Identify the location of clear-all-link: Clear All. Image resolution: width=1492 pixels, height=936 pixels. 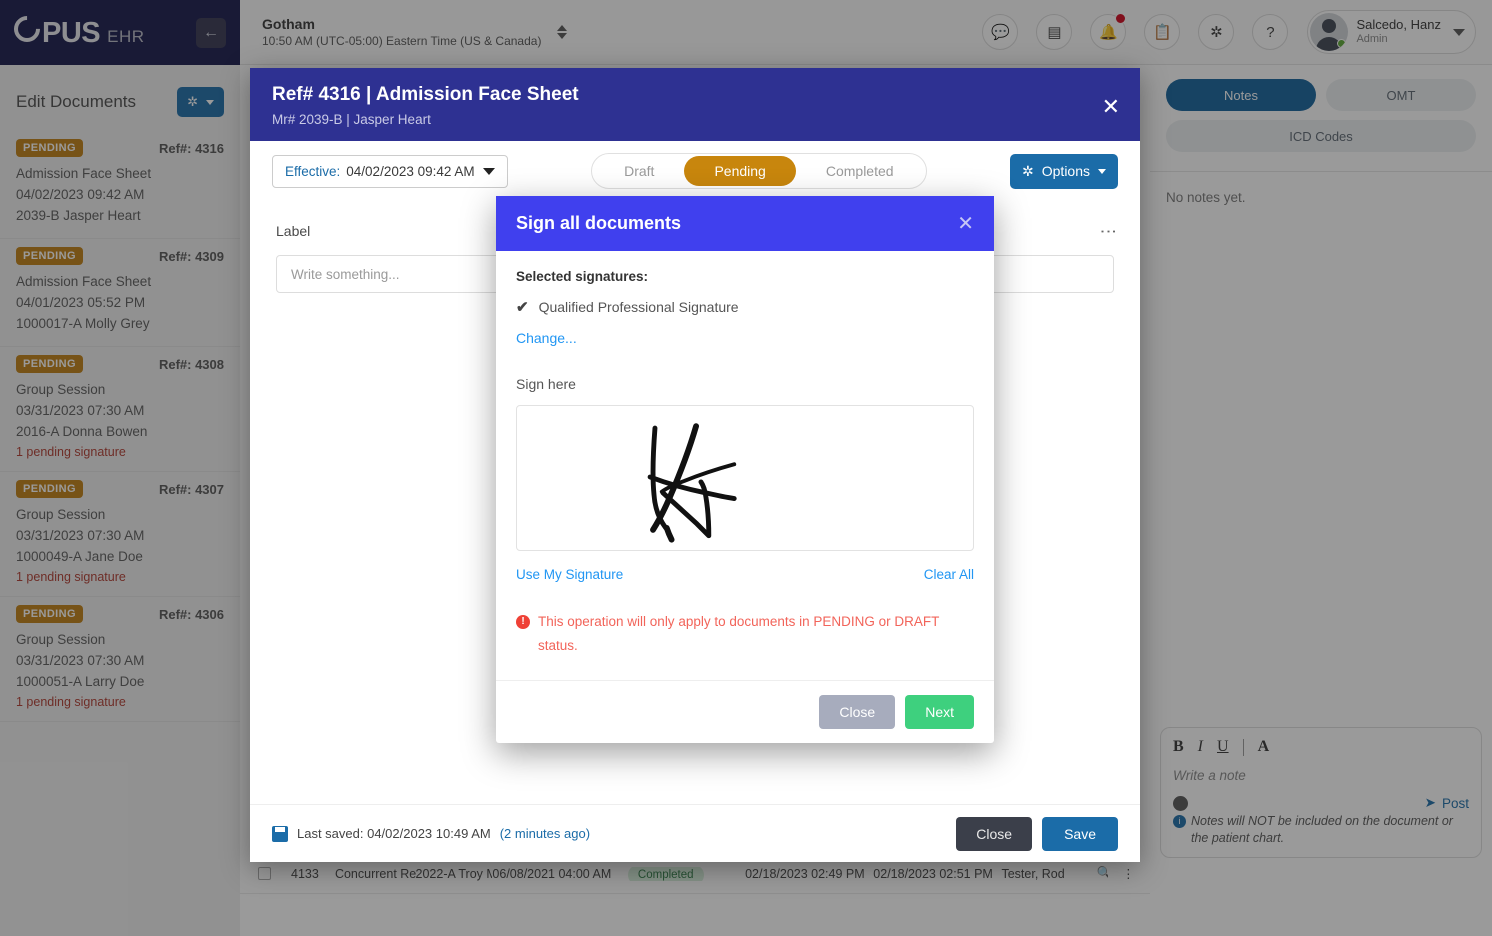
(949, 574).